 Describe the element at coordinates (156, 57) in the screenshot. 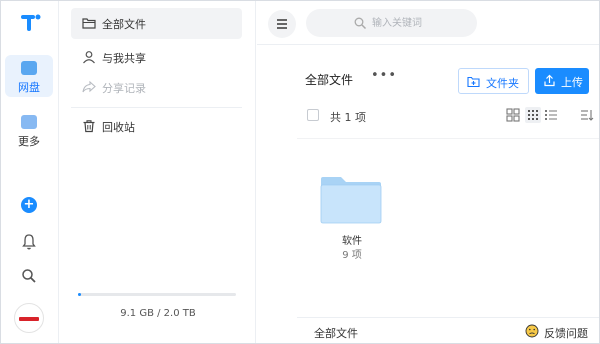

I see `nav-item-shared-with-me: 与我共享` at that location.